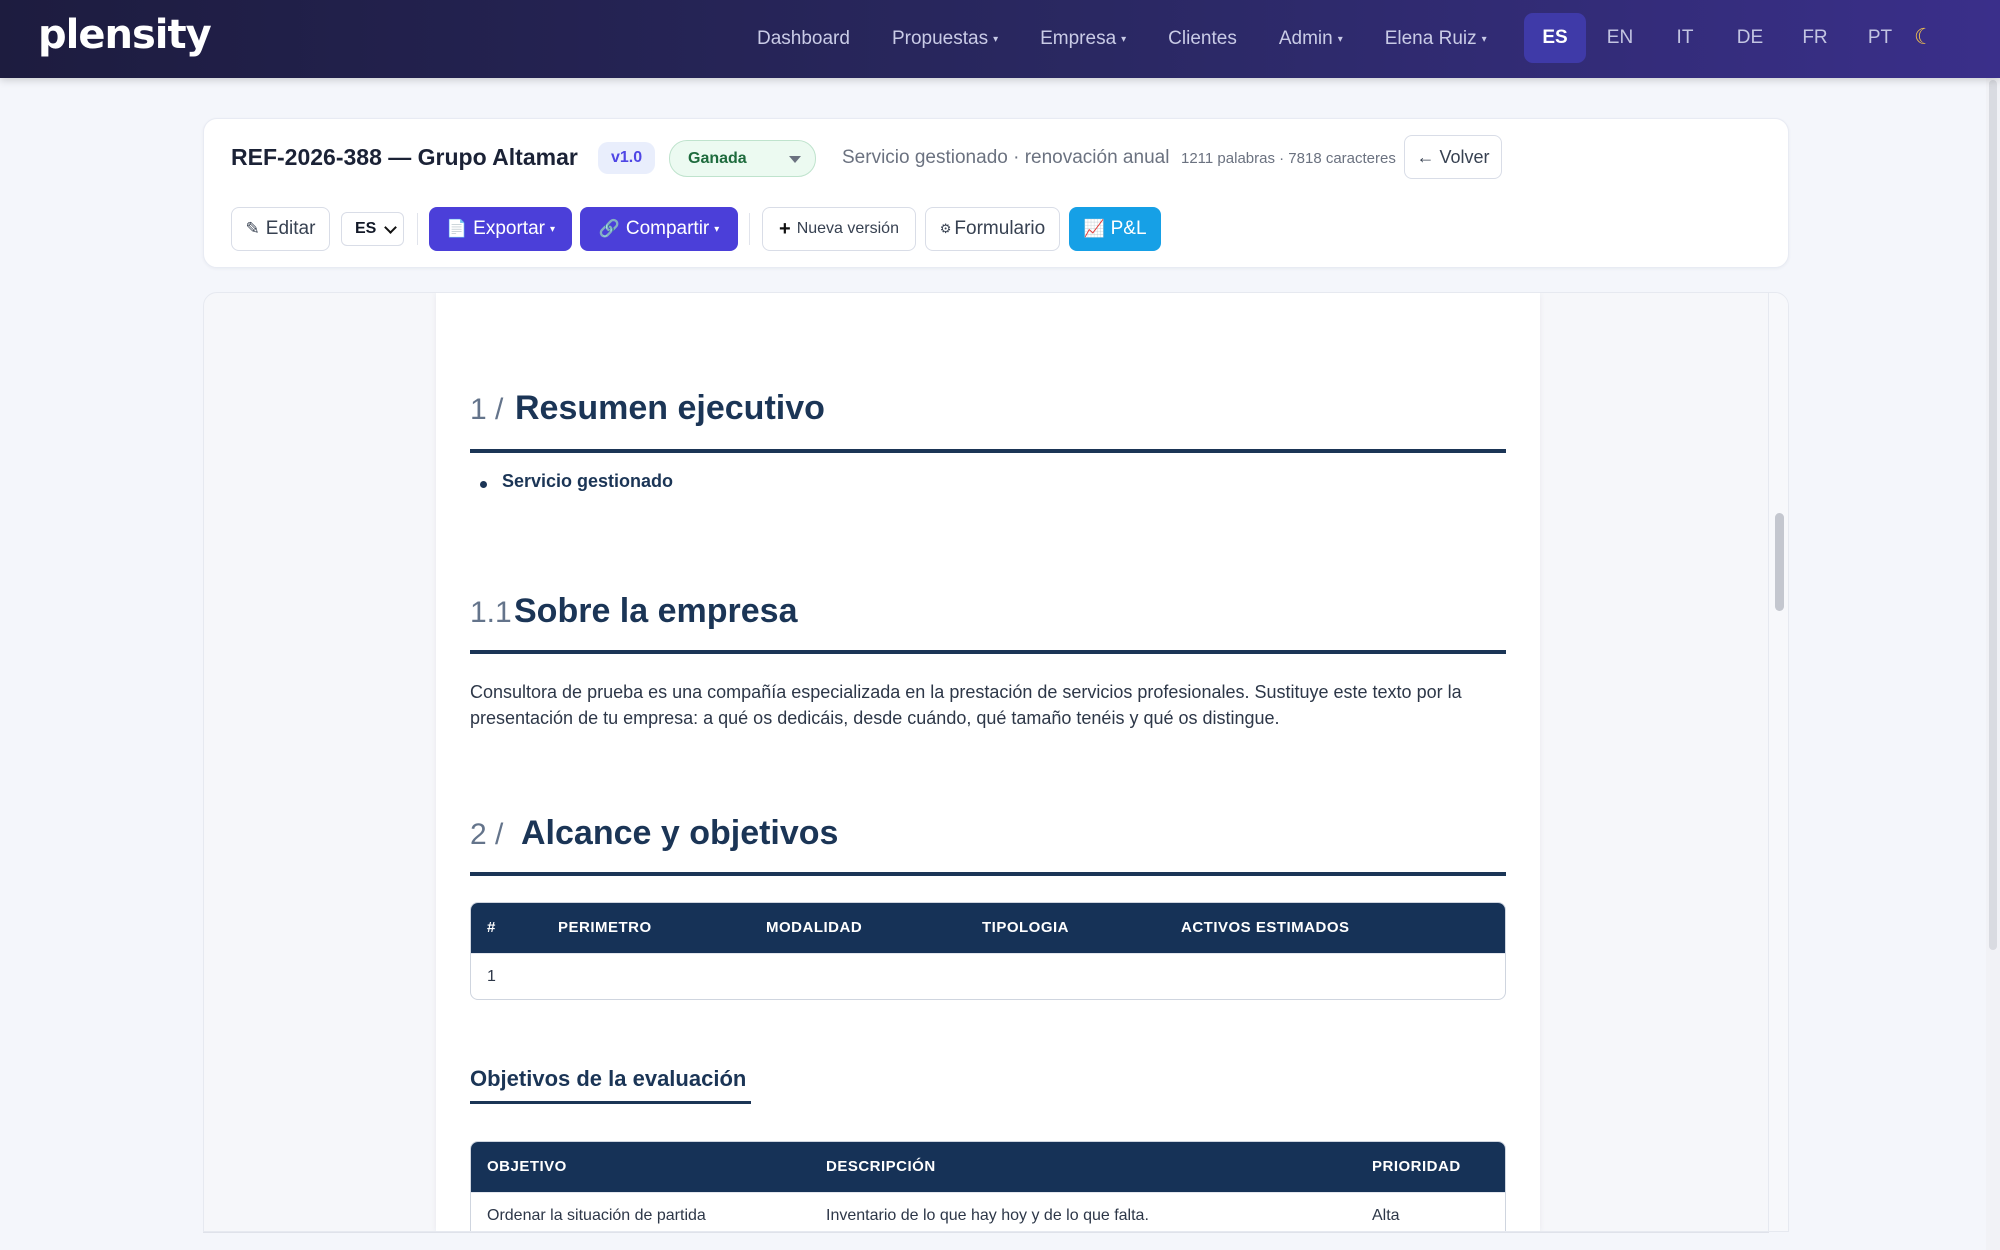 This screenshot has height=1250, width=2000. I want to click on nav-empresa-label: Empresa, so click(1078, 38).